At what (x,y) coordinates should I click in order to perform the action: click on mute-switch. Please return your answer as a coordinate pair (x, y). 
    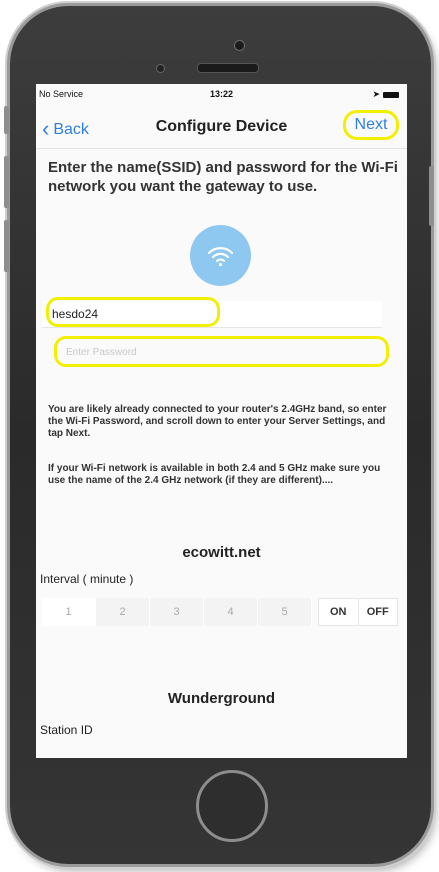
    Looking at the image, I should click on (6, 120).